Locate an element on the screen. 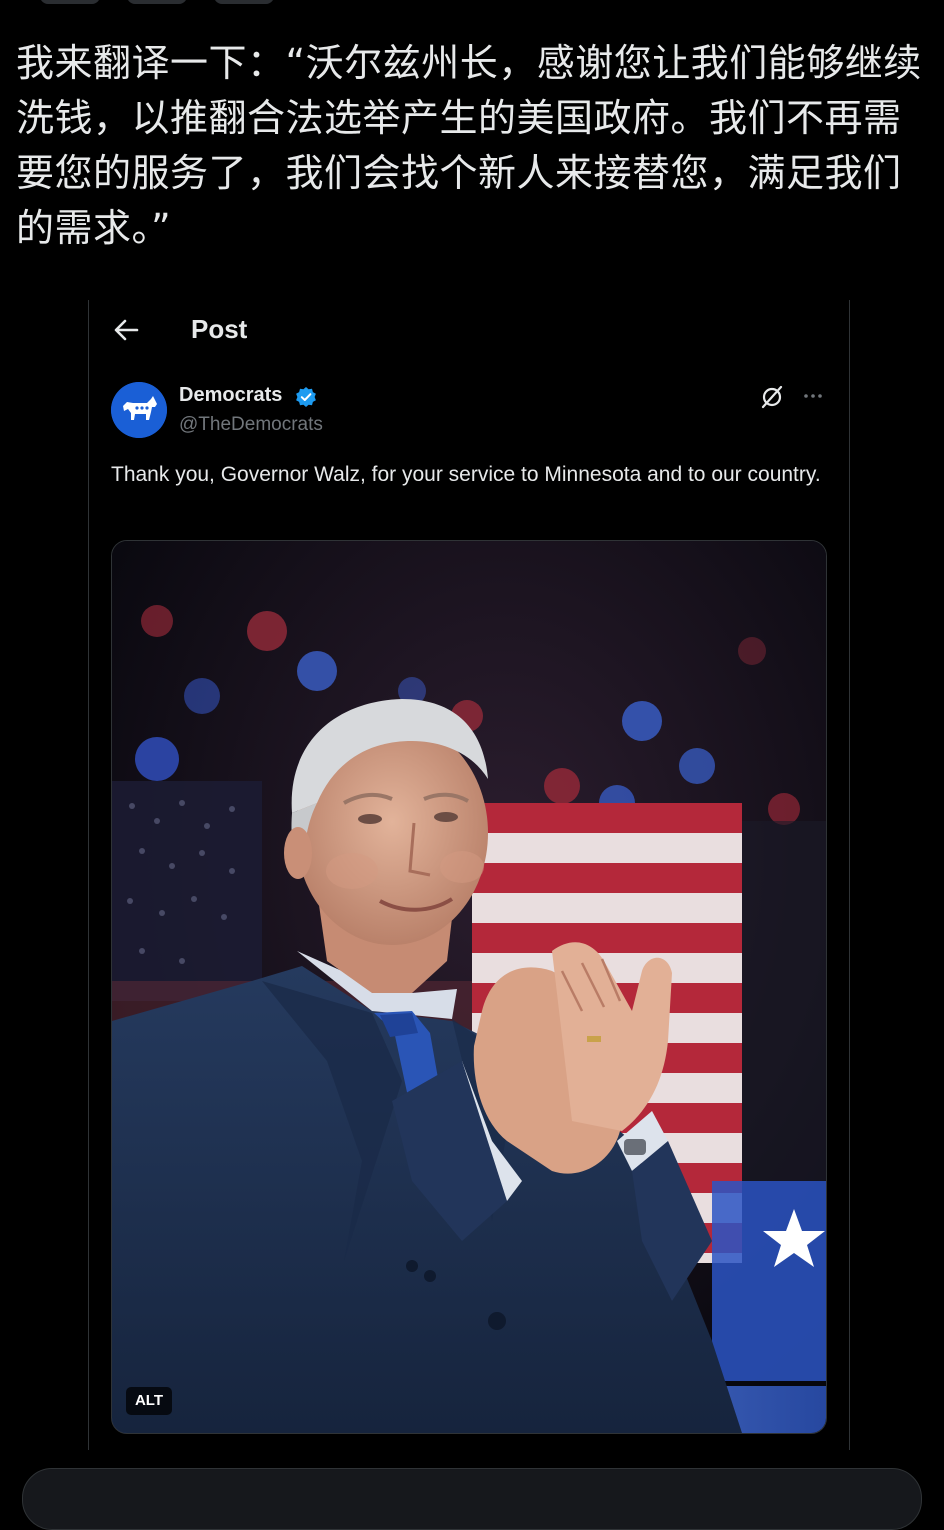  avatar is located at coordinates (139, 410).